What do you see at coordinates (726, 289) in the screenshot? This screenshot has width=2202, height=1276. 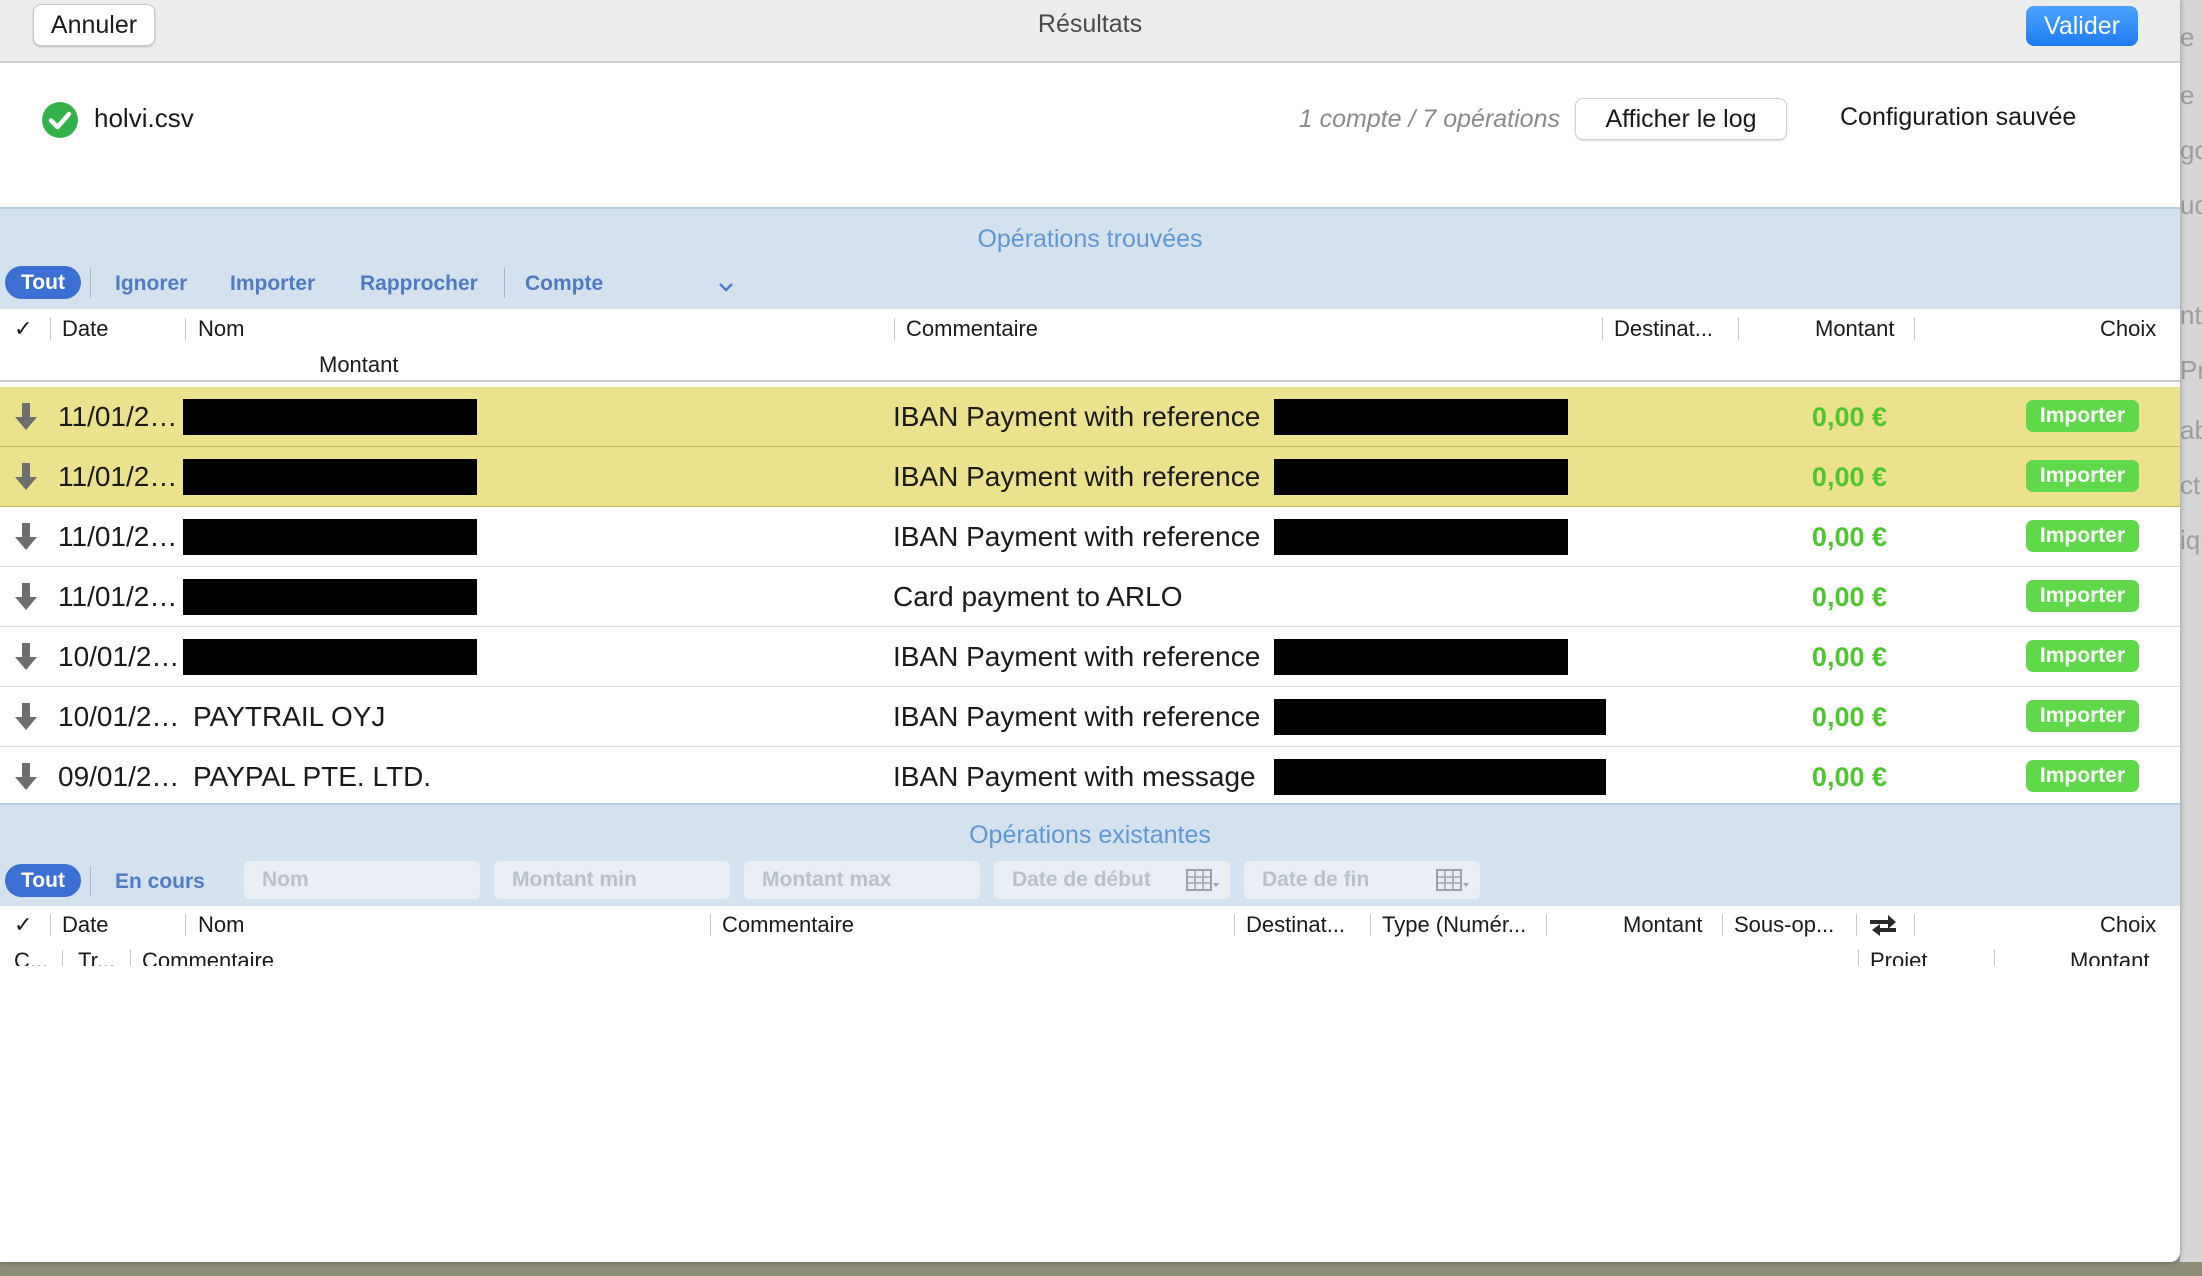 I see `chevron-down-icon` at bounding box center [726, 289].